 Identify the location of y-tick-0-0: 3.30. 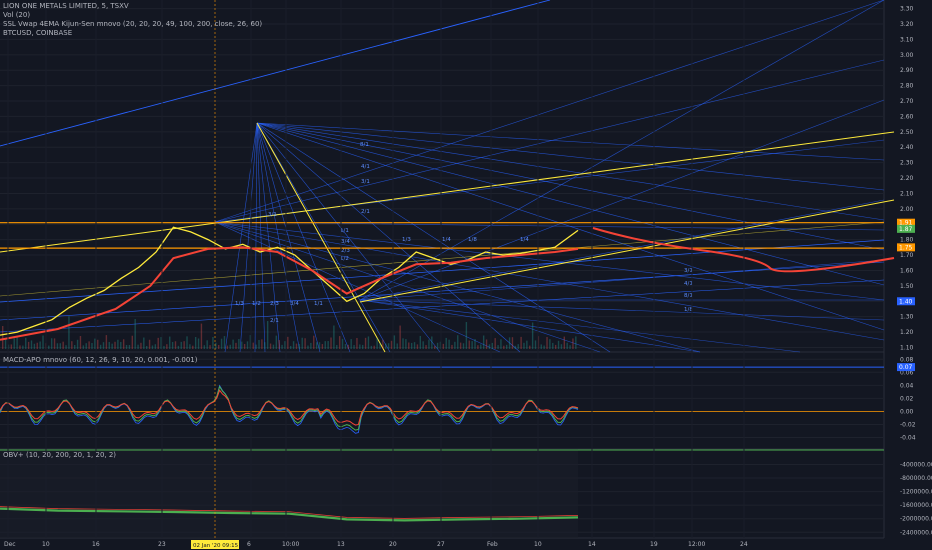
(907, 9).